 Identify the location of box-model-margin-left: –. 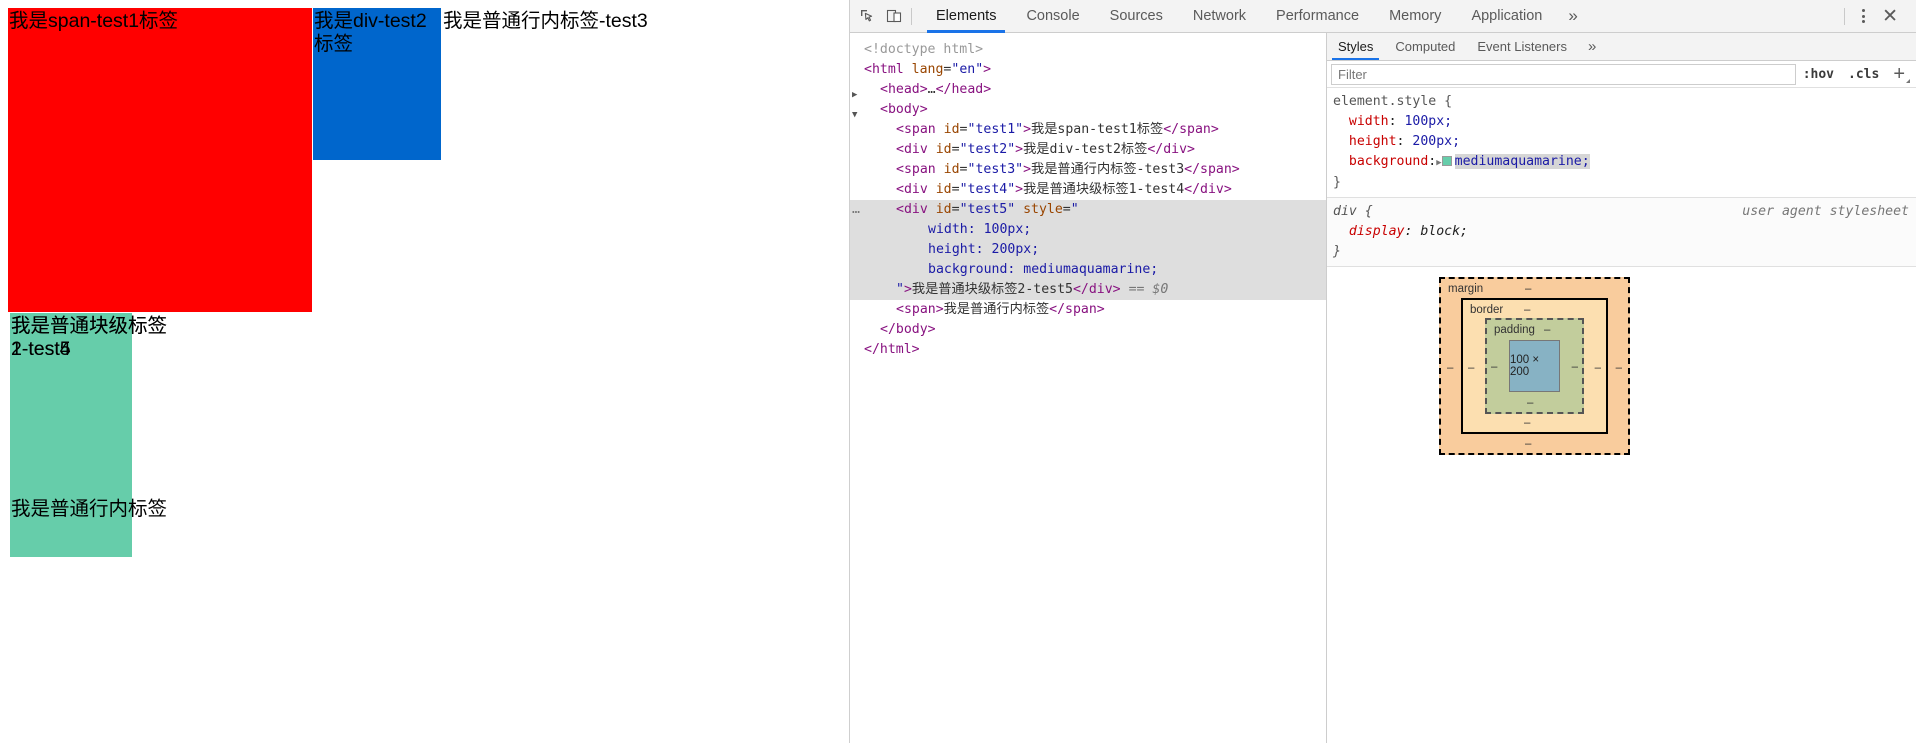
(1450, 368).